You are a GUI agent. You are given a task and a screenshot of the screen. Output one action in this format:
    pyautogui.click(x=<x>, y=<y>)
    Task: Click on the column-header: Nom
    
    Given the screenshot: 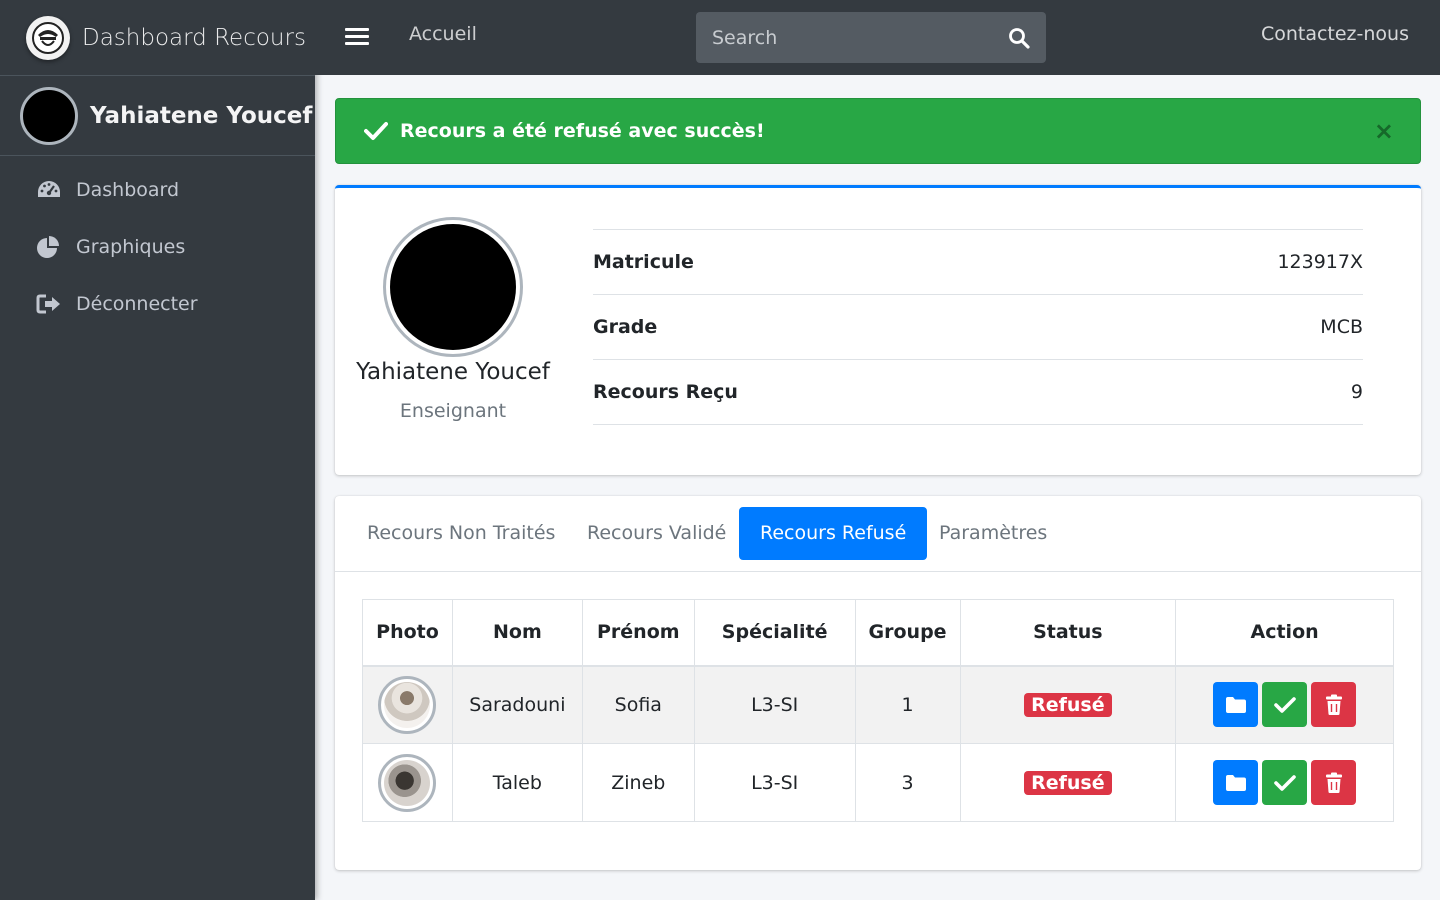 What is the action you would take?
    pyautogui.click(x=517, y=633)
    